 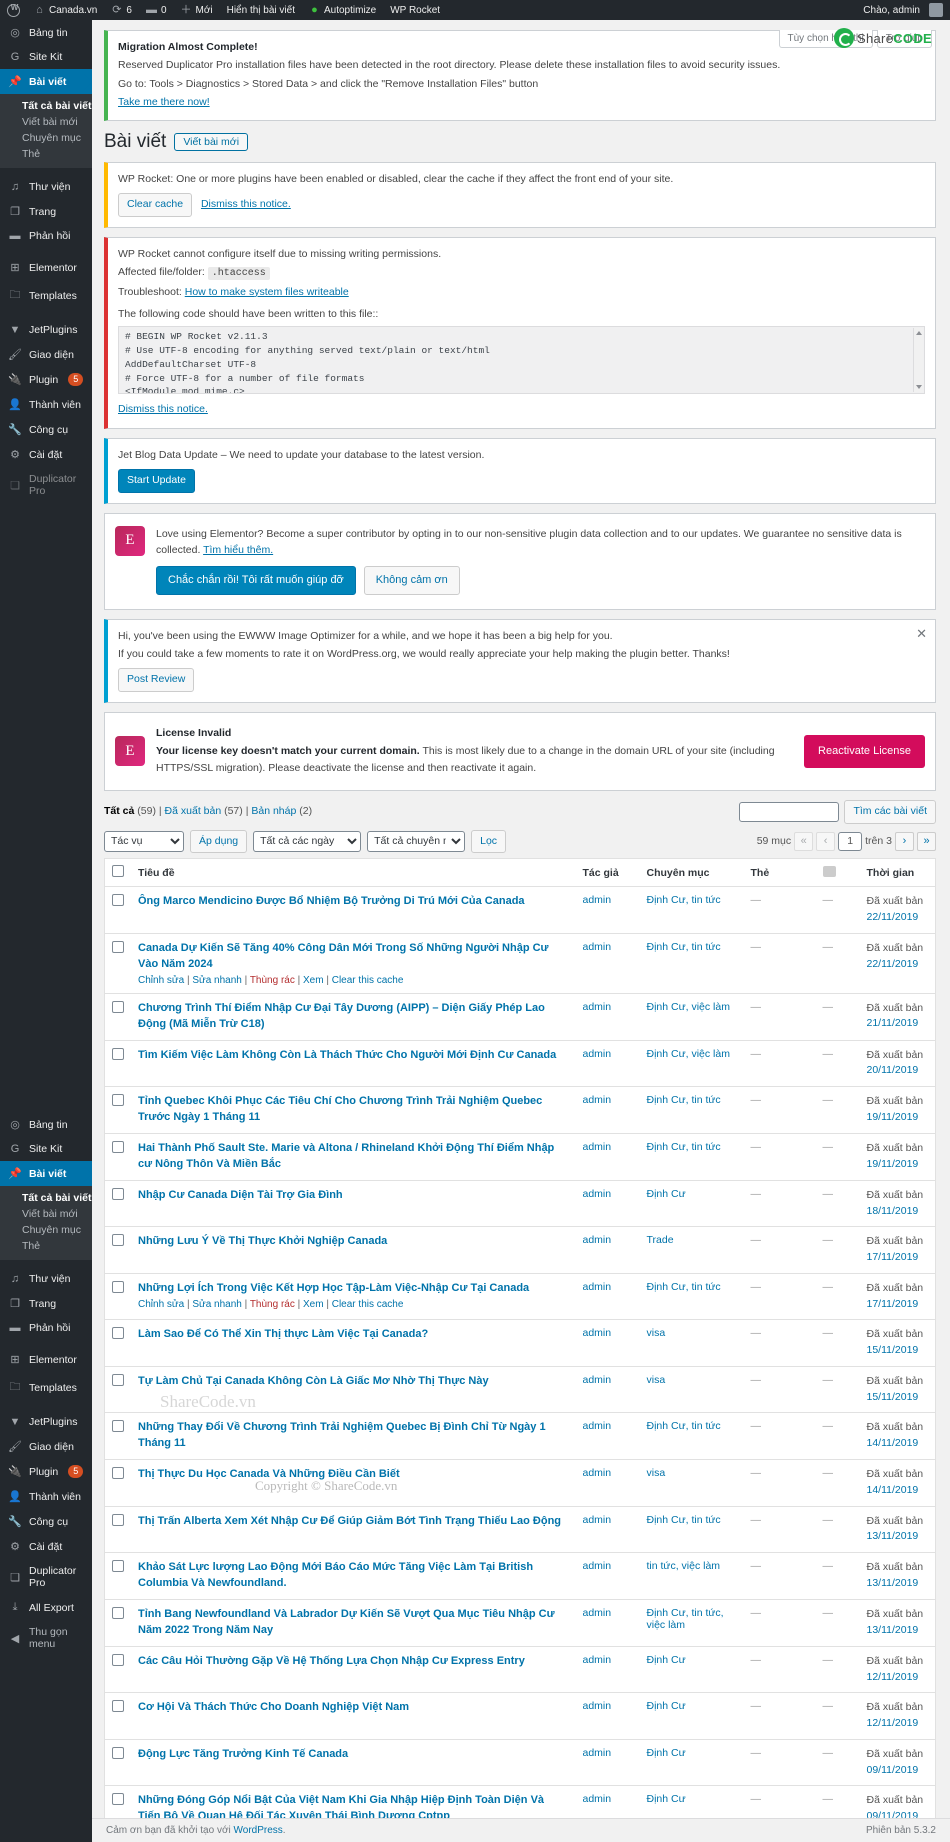 I want to click on post-review-button: Post Review, so click(x=156, y=680).